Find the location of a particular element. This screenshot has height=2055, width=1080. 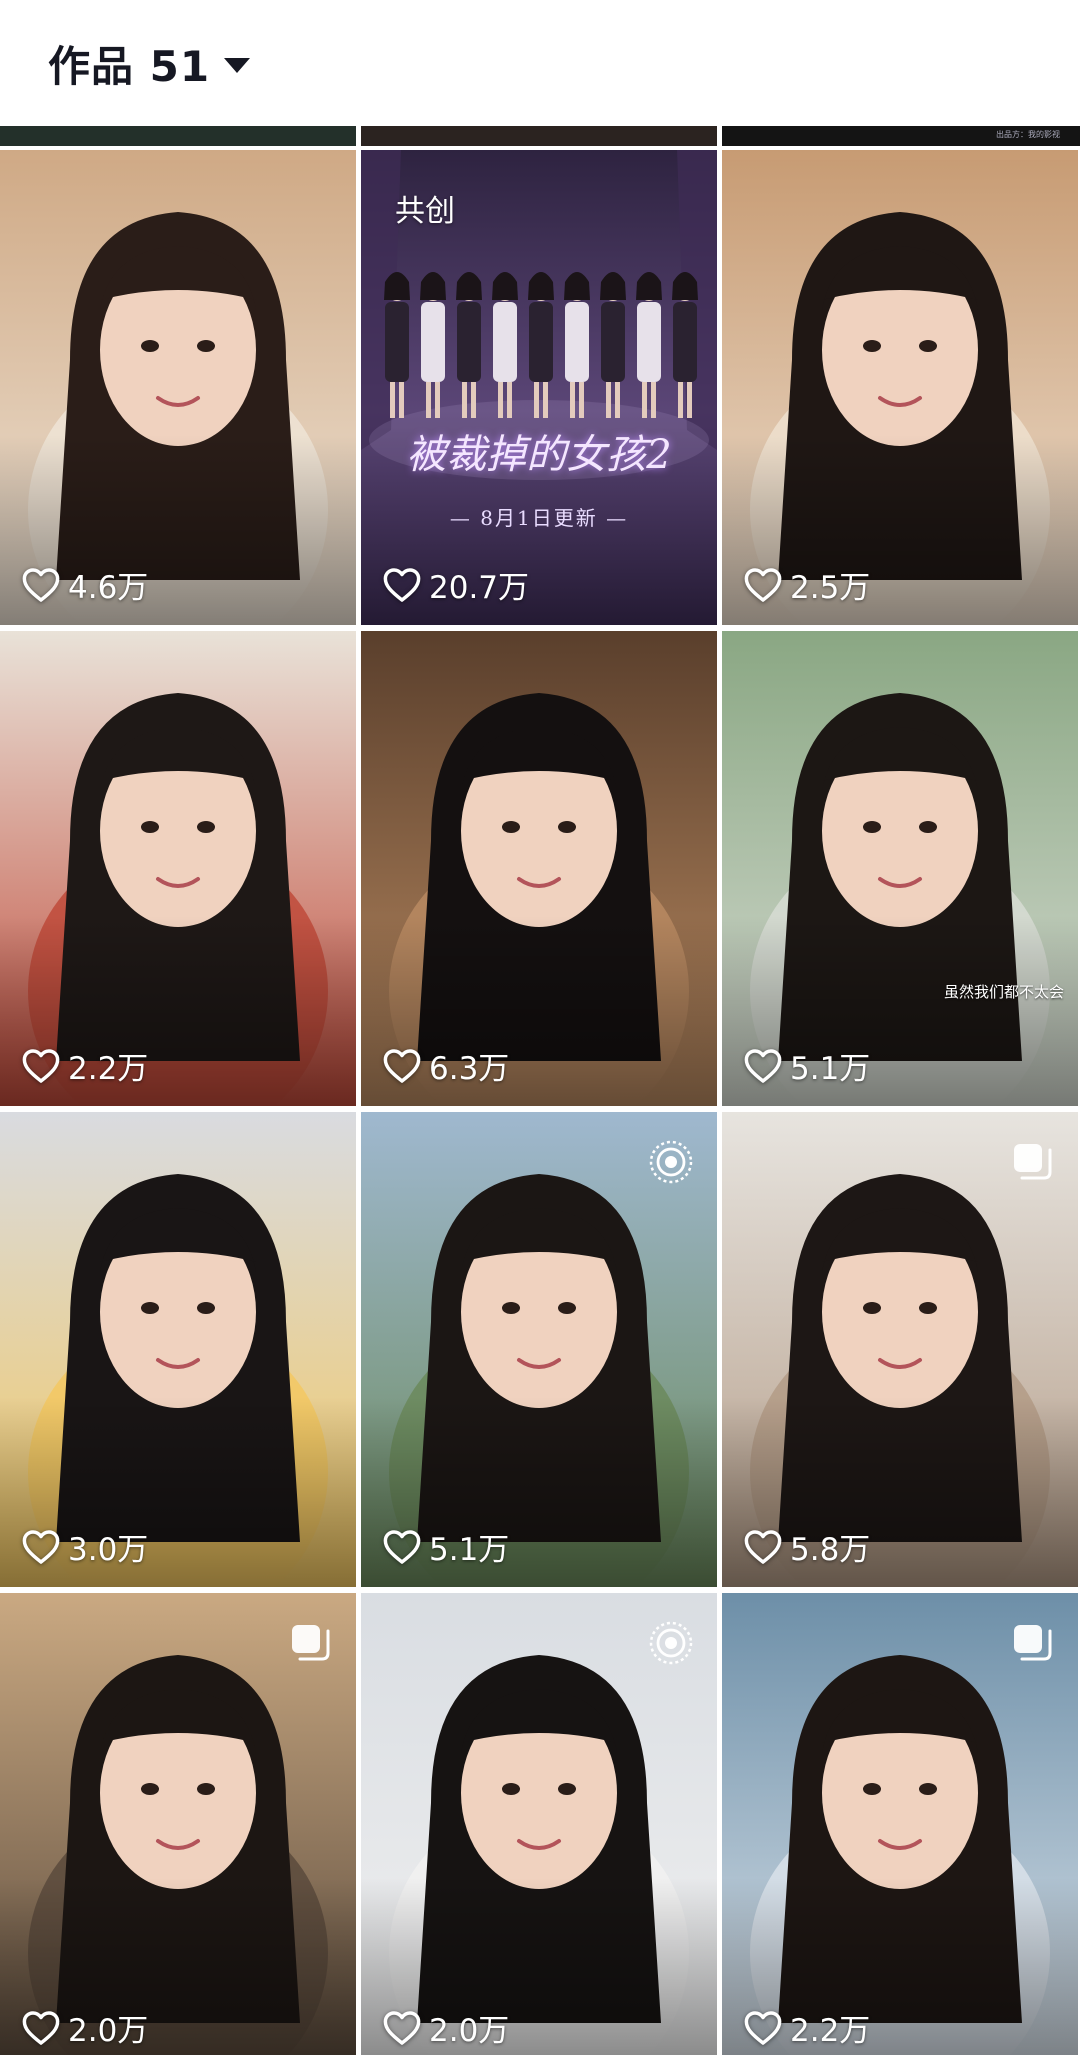

video-thumbnail: 6.3万 is located at coordinates (539, 868).